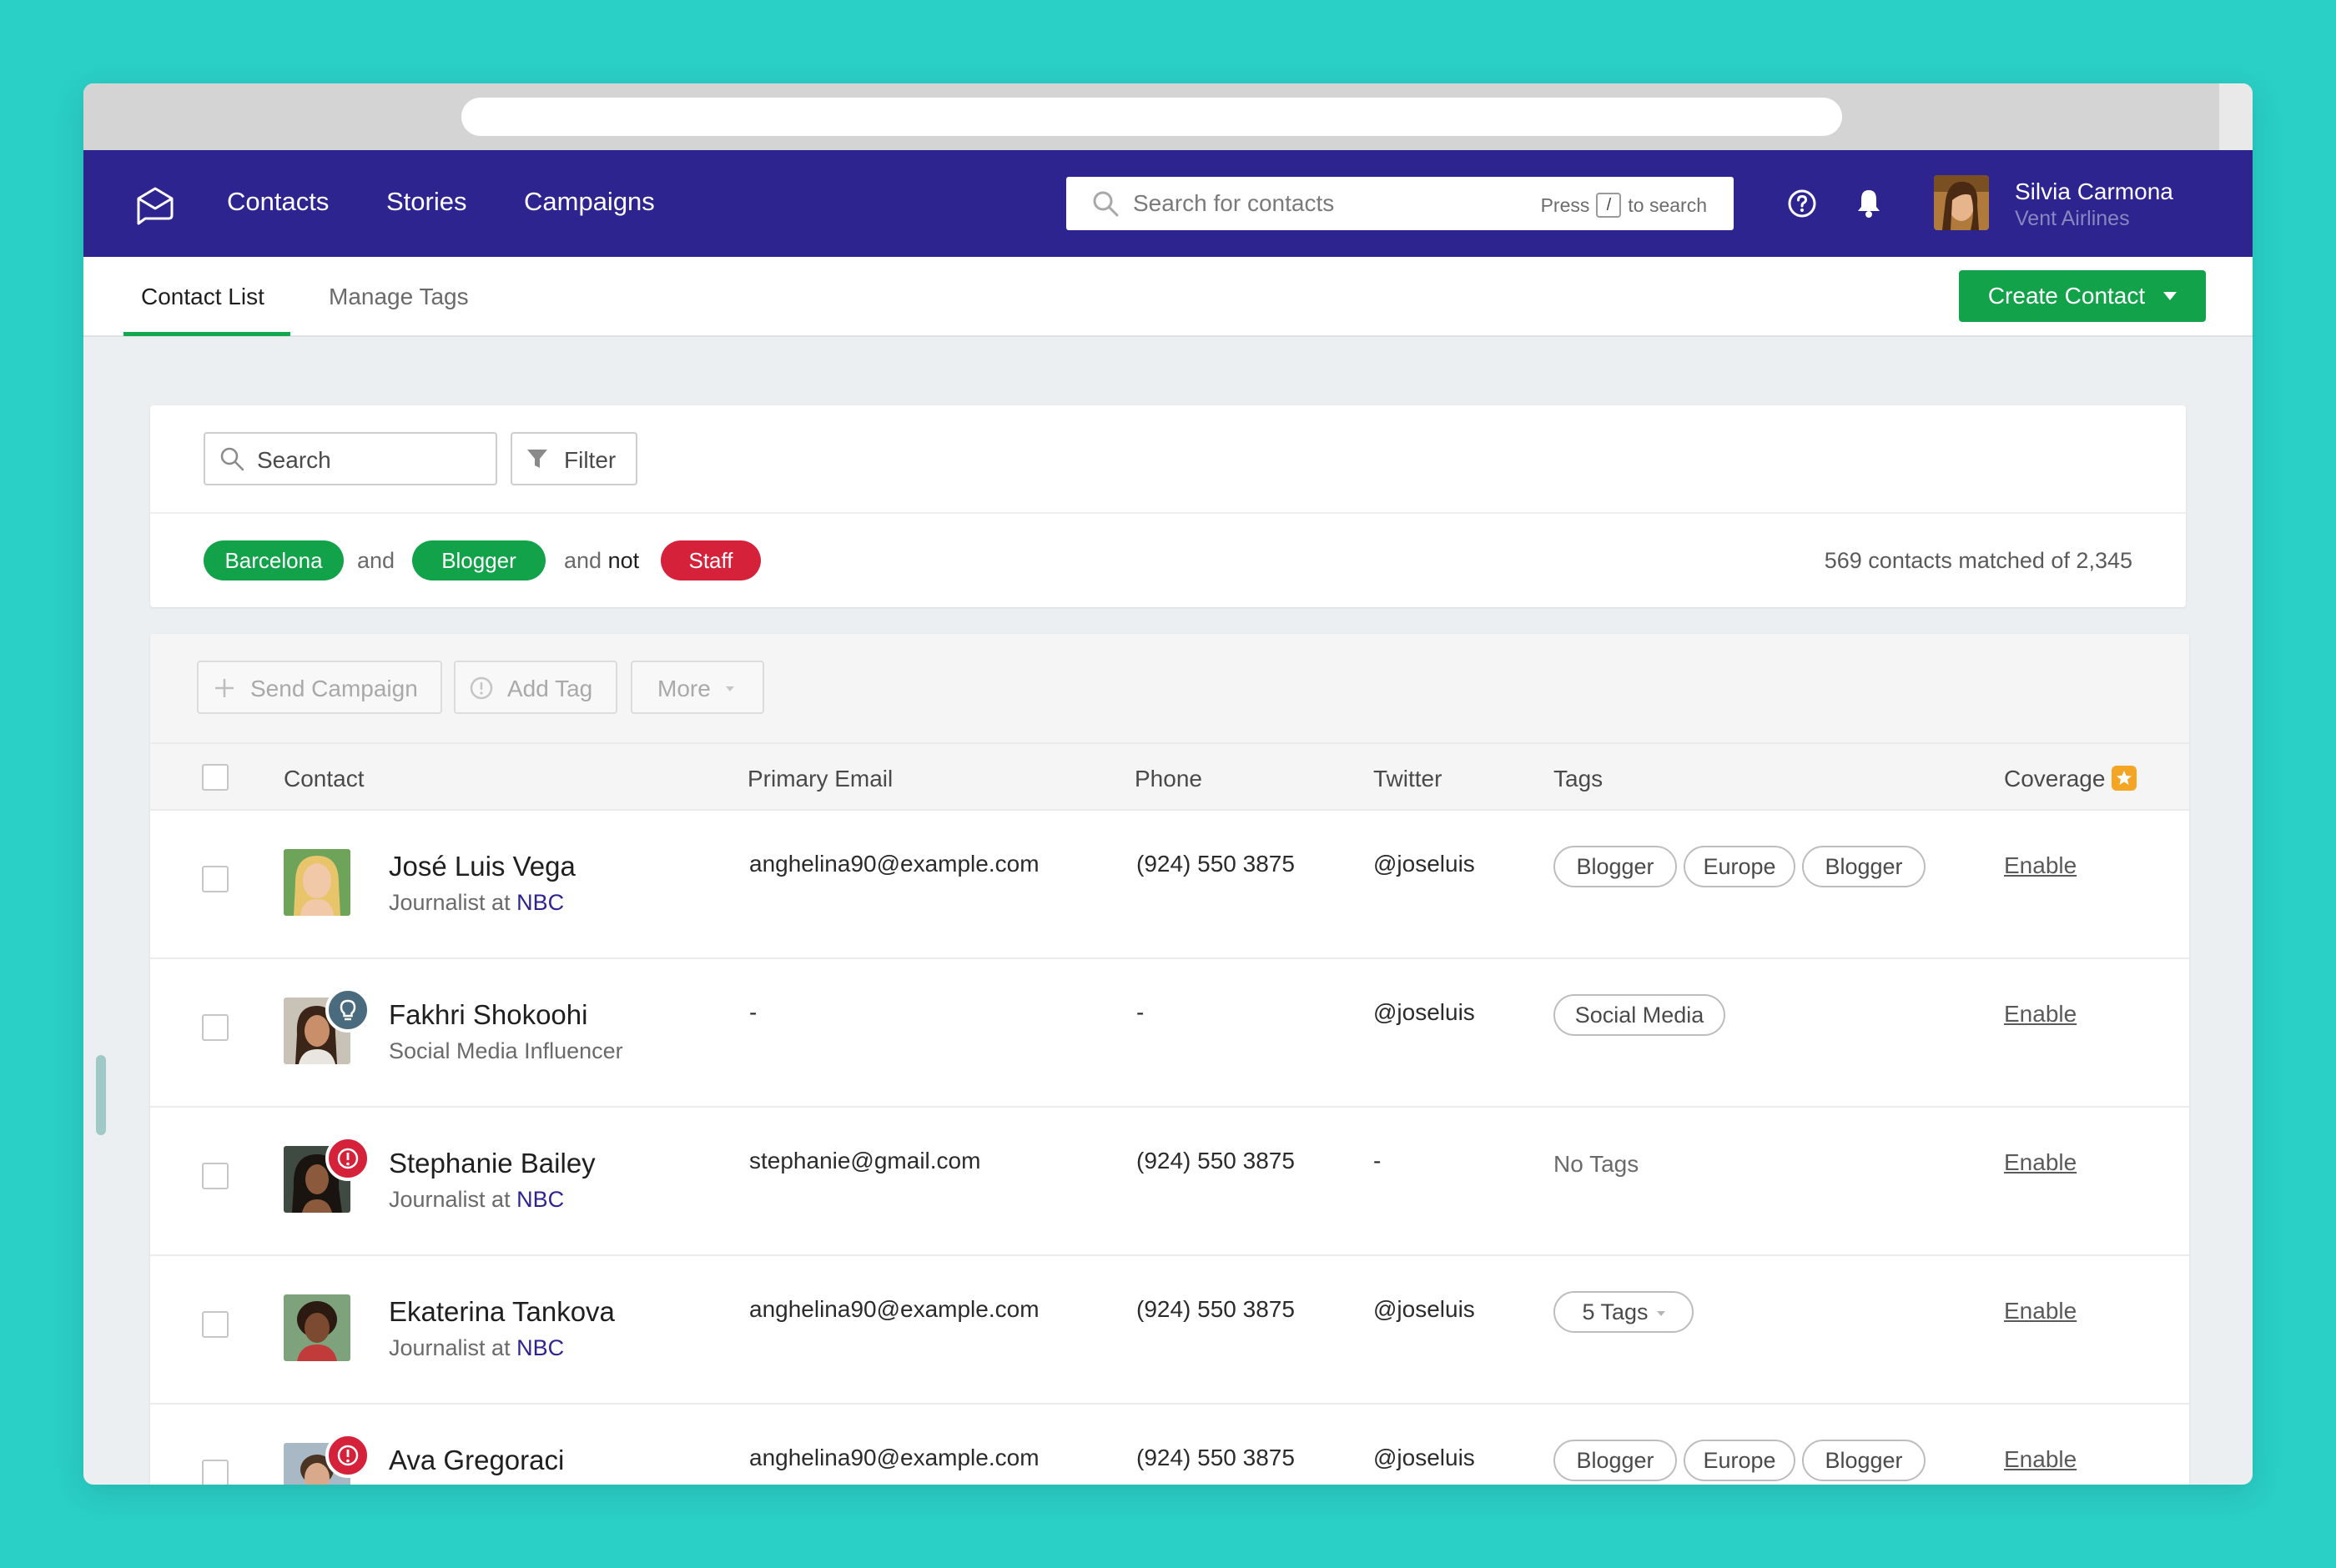 This screenshot has width=2336, height=1568. What do you see at coordinates (537, 459) in the screenshot?
I see `filter-funnel-icon` at bounding box center [537, 459].